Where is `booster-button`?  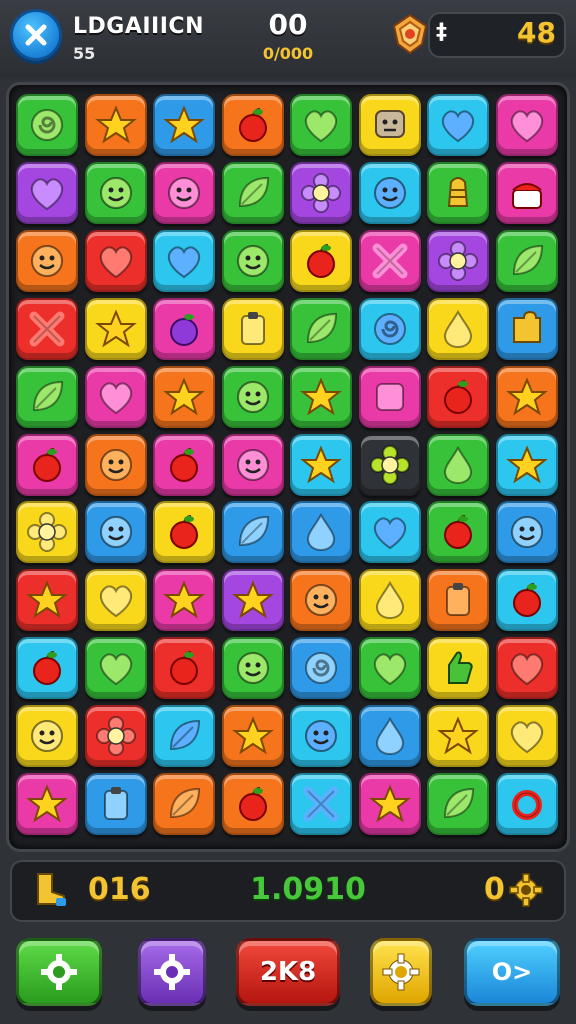
booster-button is located at coordinates (172, 972).